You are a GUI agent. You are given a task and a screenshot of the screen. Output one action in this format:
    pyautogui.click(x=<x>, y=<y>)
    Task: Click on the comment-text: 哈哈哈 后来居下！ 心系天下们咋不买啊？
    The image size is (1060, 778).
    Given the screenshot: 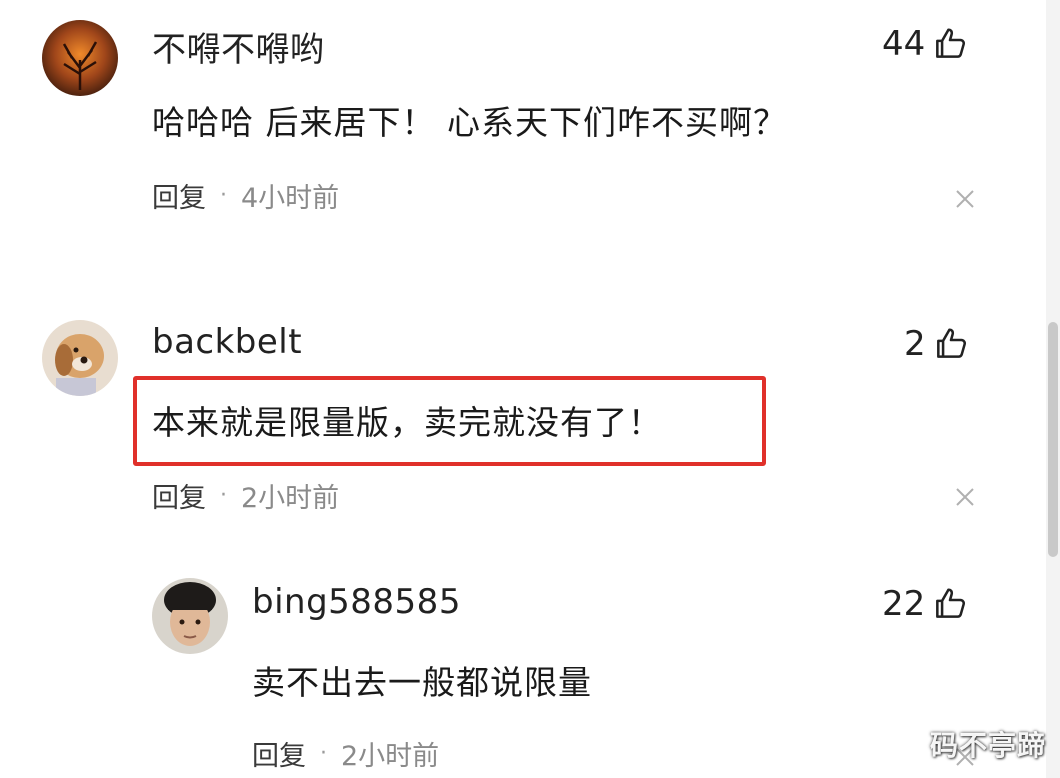 What is the action you would take?
    pyautogui.click(x=469, y=122)
    